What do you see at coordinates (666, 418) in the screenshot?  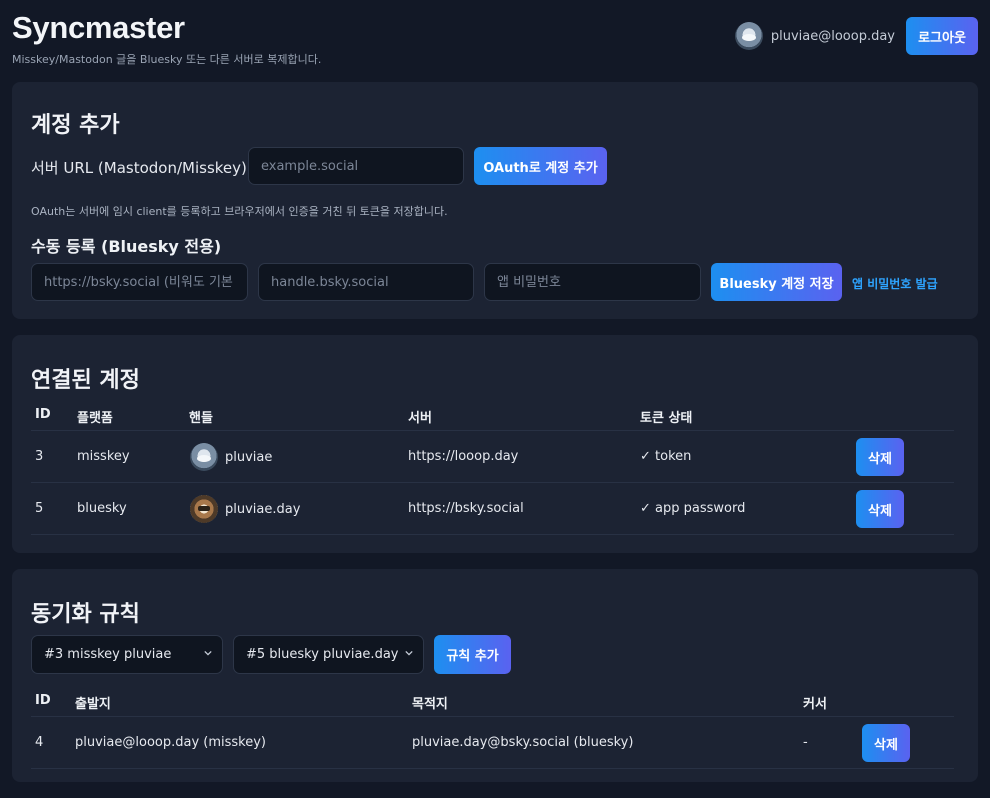 I see `col-token-status: 토큰 상태` at bounding box center [666, 418].